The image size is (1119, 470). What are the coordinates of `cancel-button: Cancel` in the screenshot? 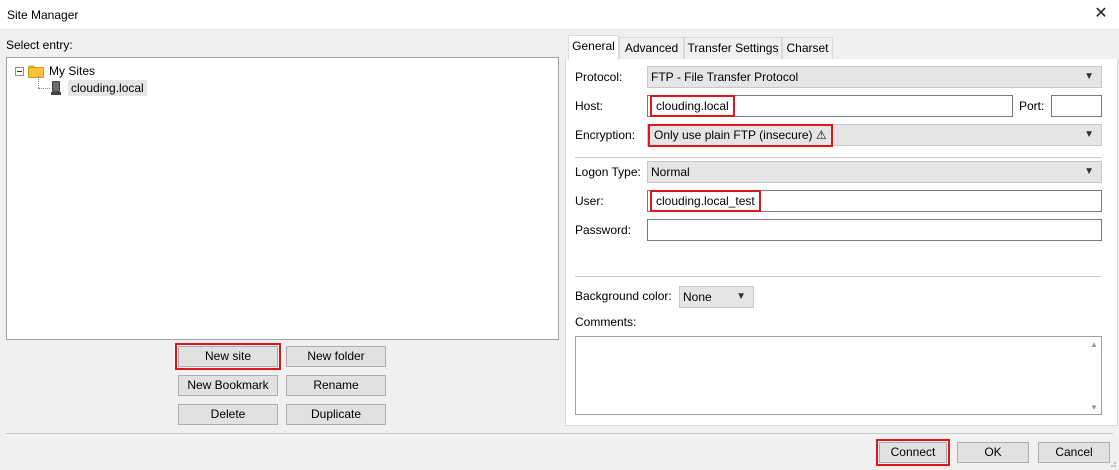 It's located at (1074, 452).